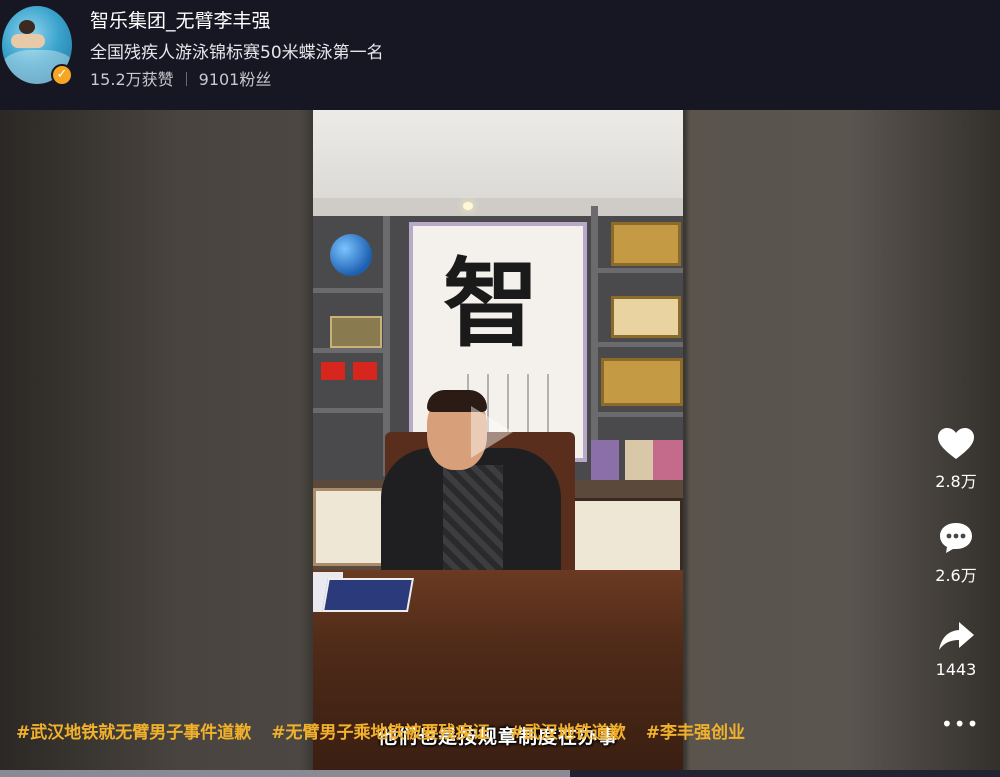 The width and height of the screenshot is (1000, 777). I want to click on comment-button: 2.6万, so click(956, 553).